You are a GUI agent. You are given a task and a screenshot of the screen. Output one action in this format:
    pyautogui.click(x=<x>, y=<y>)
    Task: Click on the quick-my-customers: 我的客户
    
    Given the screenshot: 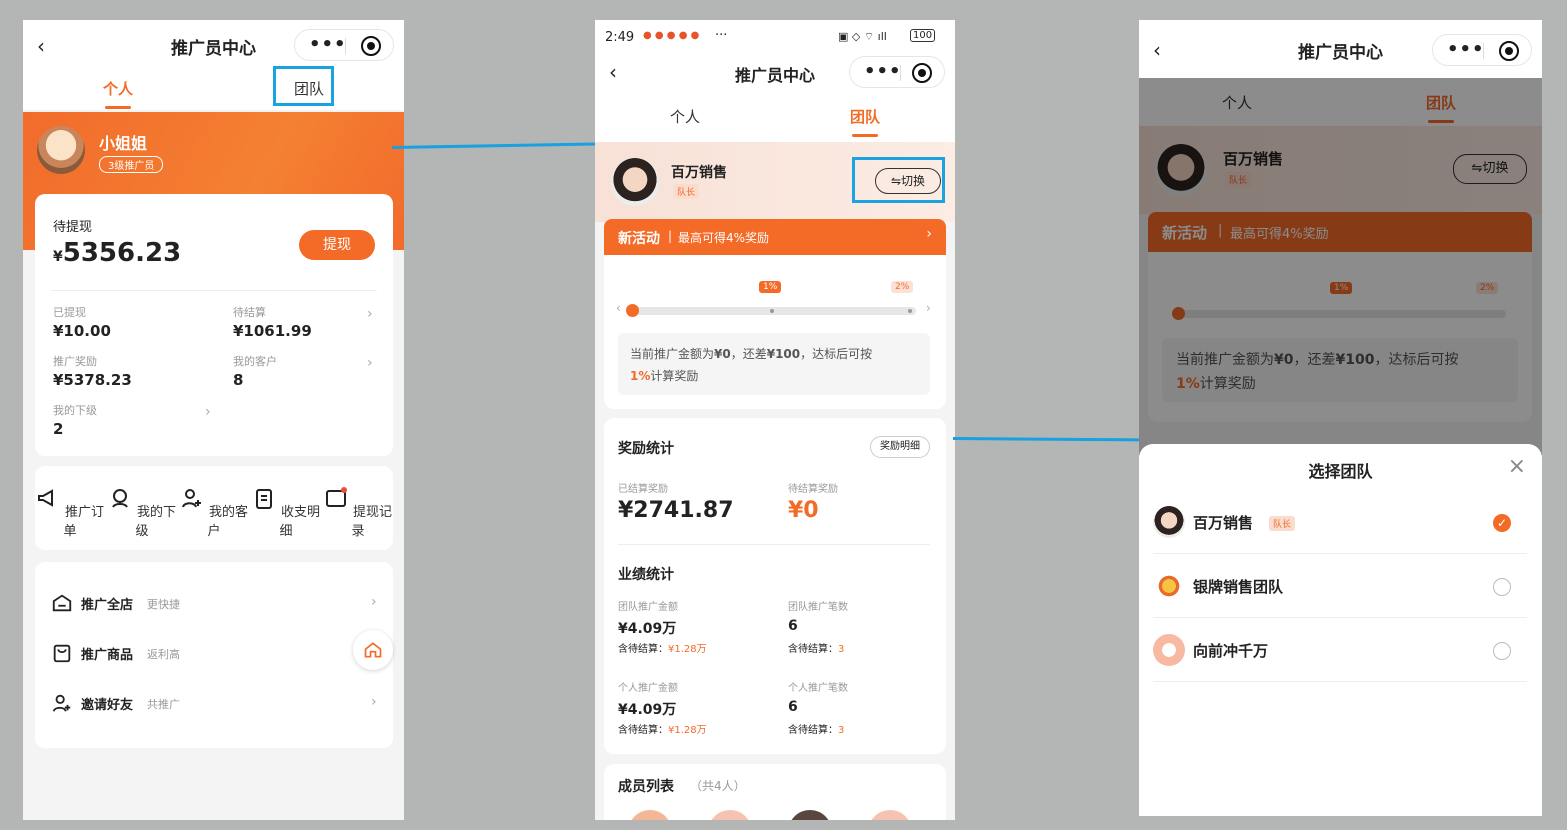 What is the action you would take?
    pyautogui.click(x=214, y=512)
    